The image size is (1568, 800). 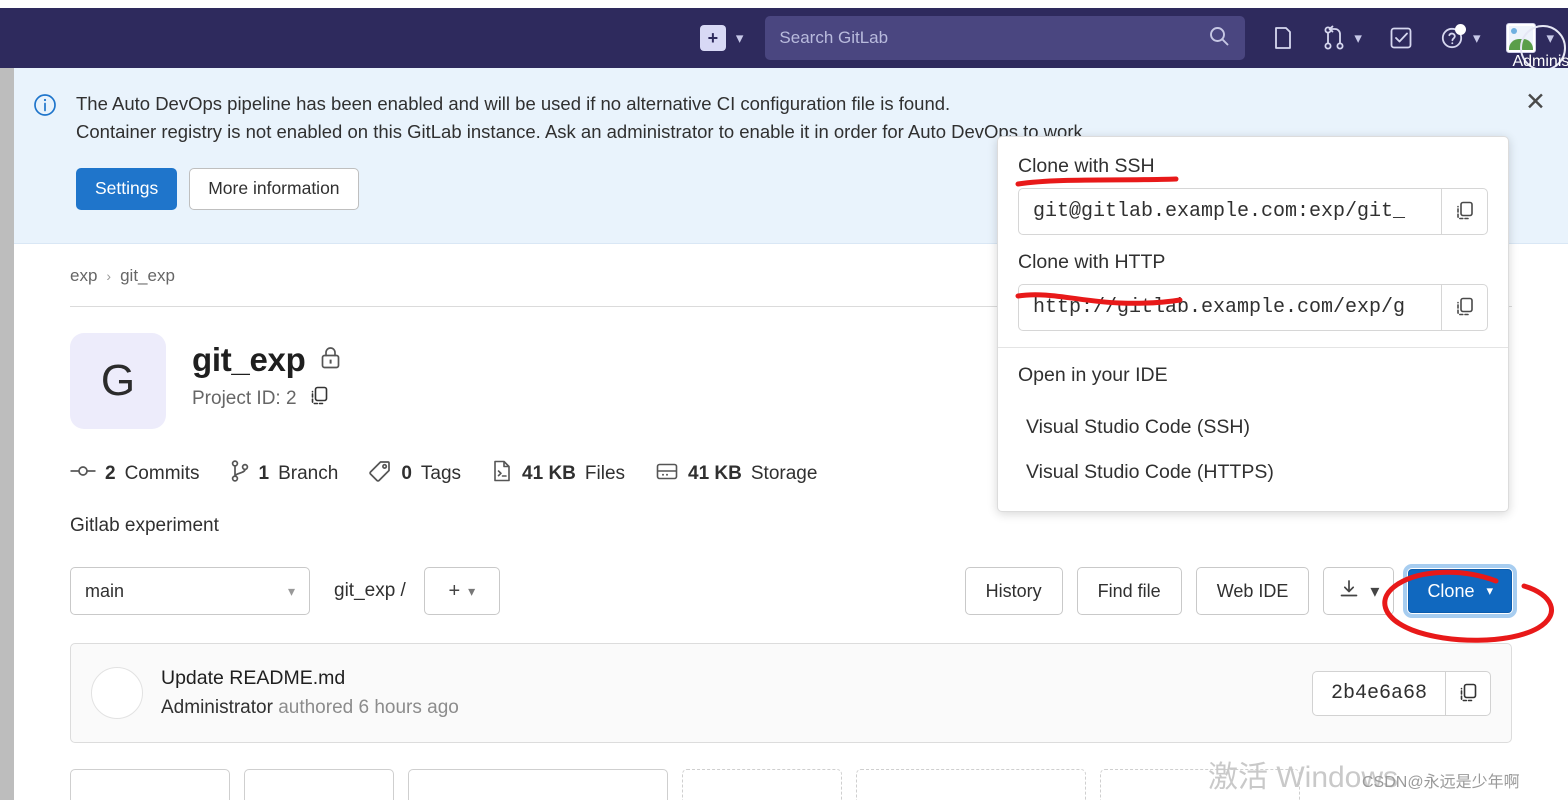 What do you see at coordinates (147, 276) in the screenshot?
I see `breadcrumb-project: git_exp` at bounding box center [147, 276].